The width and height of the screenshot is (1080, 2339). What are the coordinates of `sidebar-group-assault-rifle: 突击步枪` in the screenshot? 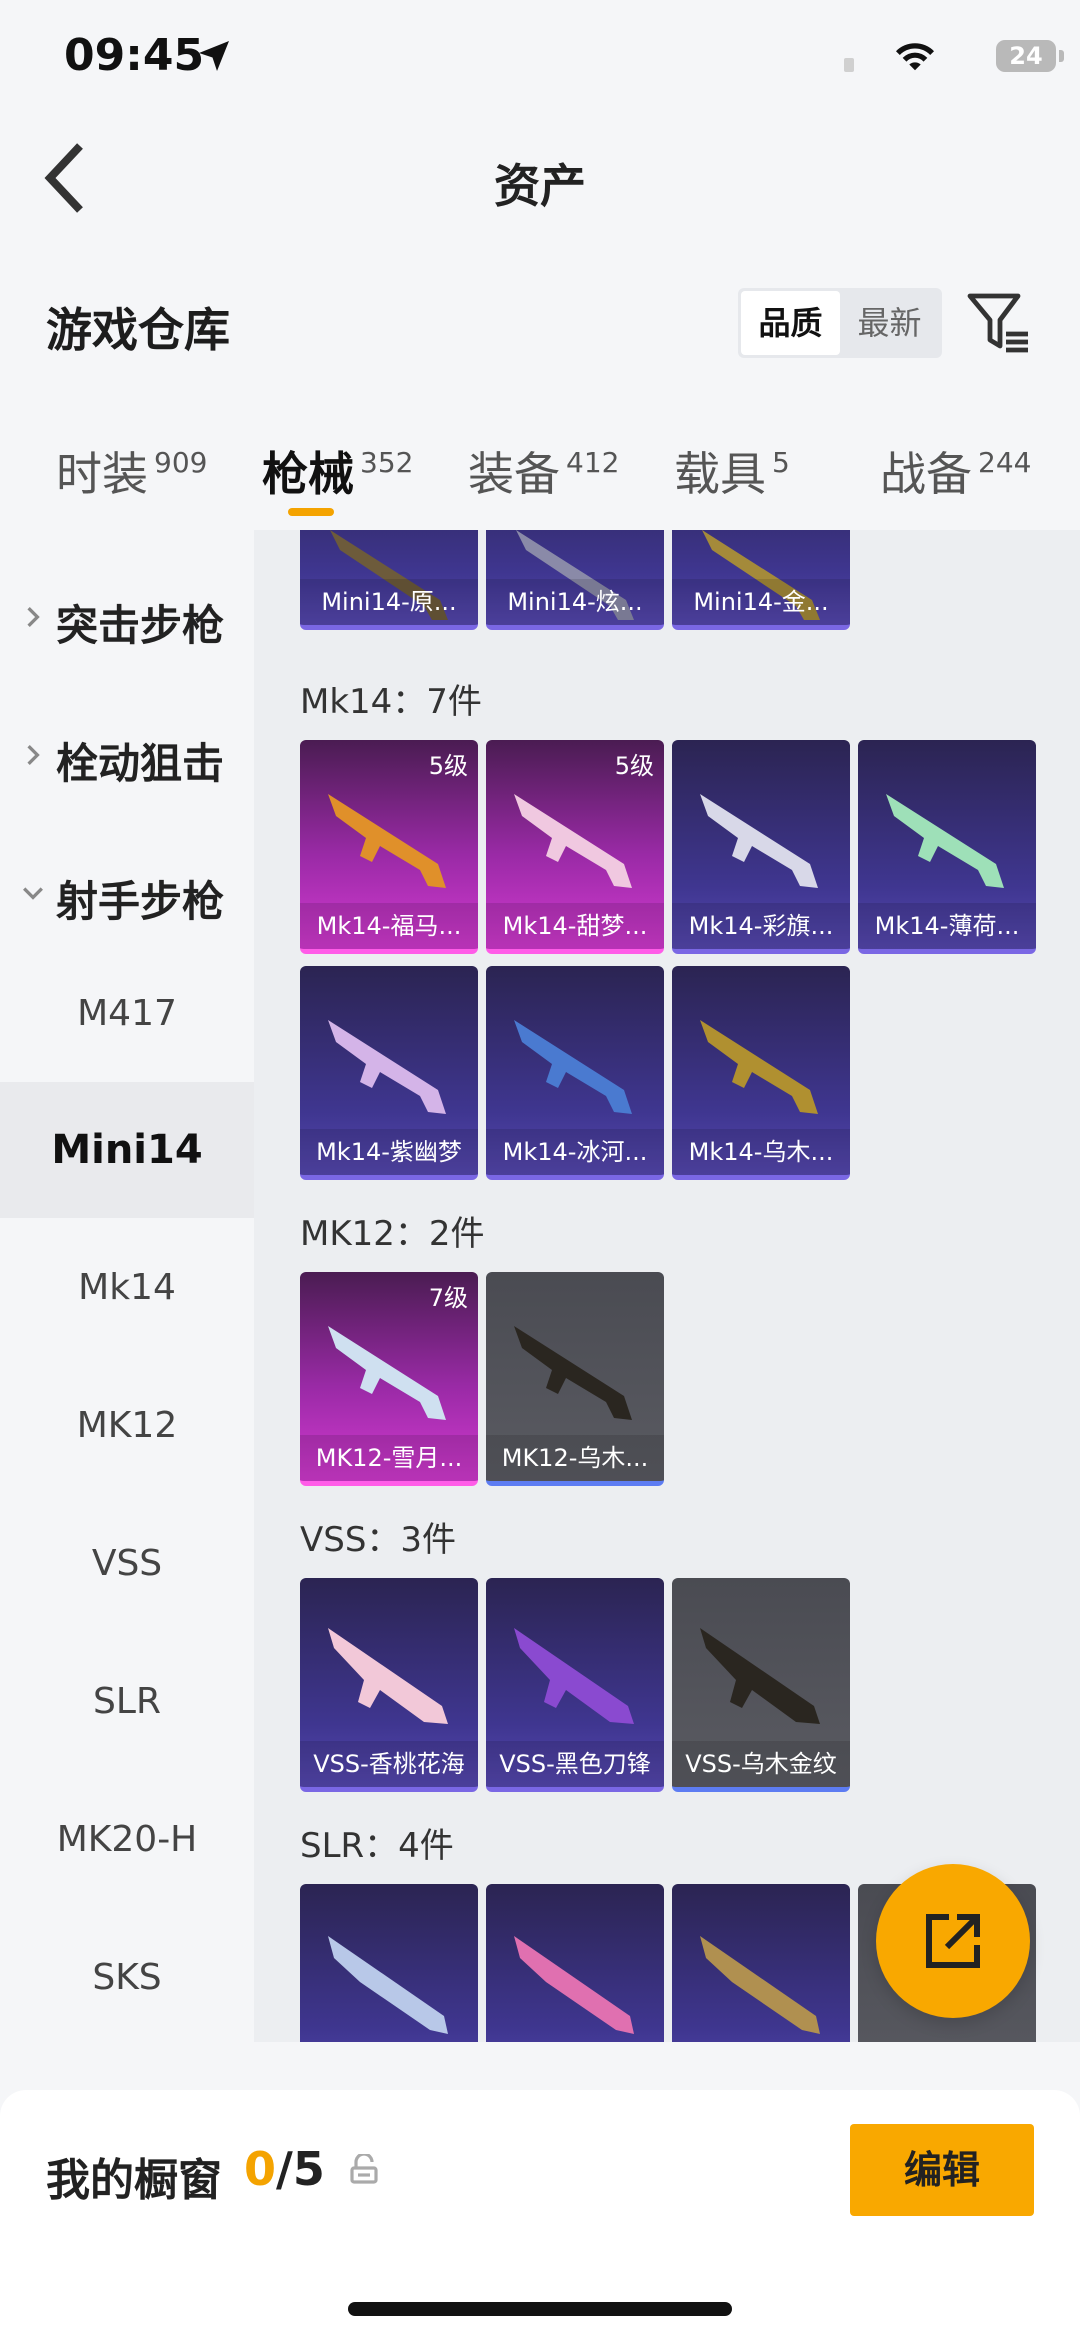 It's located at (127, 620).